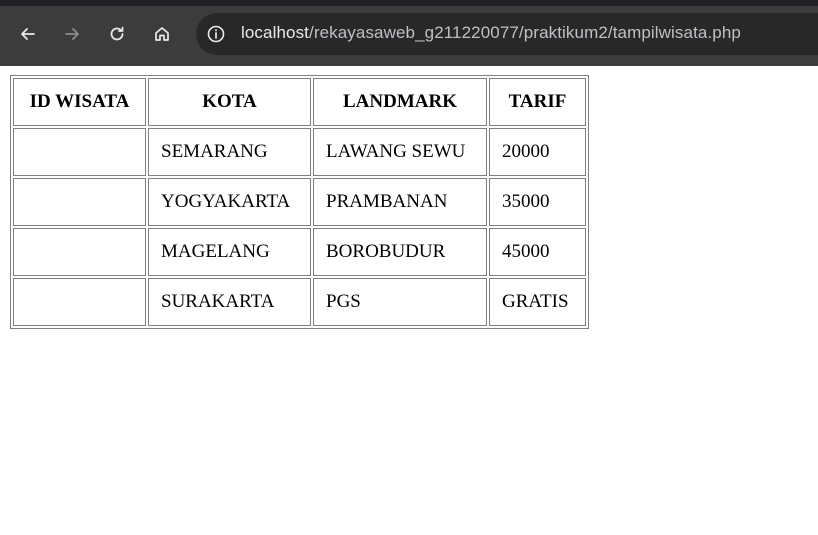 Image resolution: width=818 pixels, height=535 pixels. I want to click on url-host: localhost, so click(275, 32).